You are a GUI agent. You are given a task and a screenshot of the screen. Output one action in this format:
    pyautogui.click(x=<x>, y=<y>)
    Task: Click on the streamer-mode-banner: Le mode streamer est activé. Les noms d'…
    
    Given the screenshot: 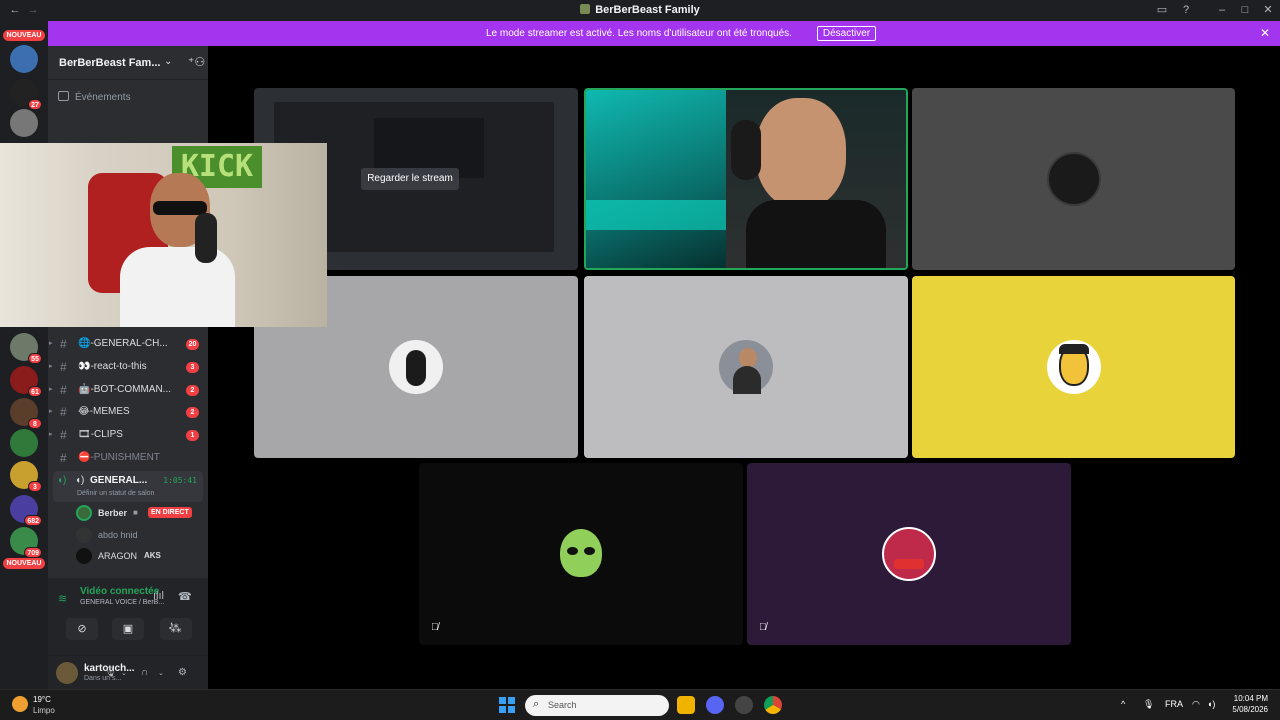 What is the action you would take?
    pyautogui.click(x=664, y=33)
    